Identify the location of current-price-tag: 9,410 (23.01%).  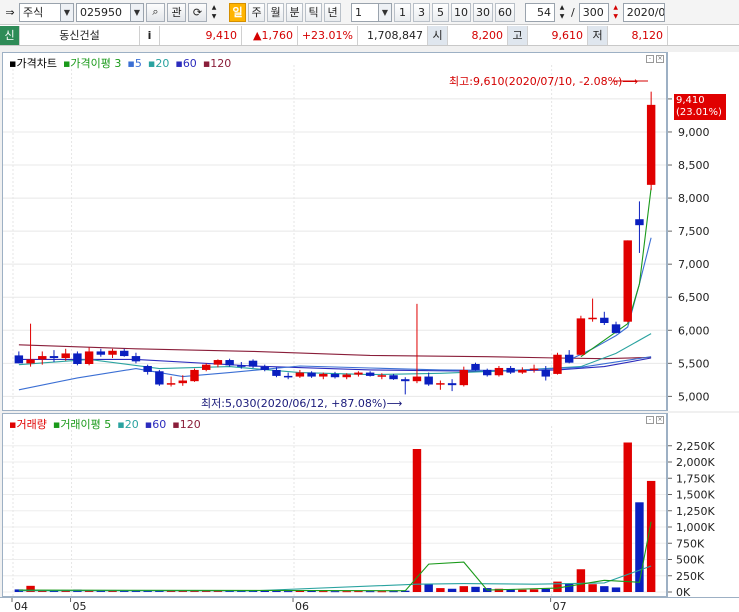
(700, 107).